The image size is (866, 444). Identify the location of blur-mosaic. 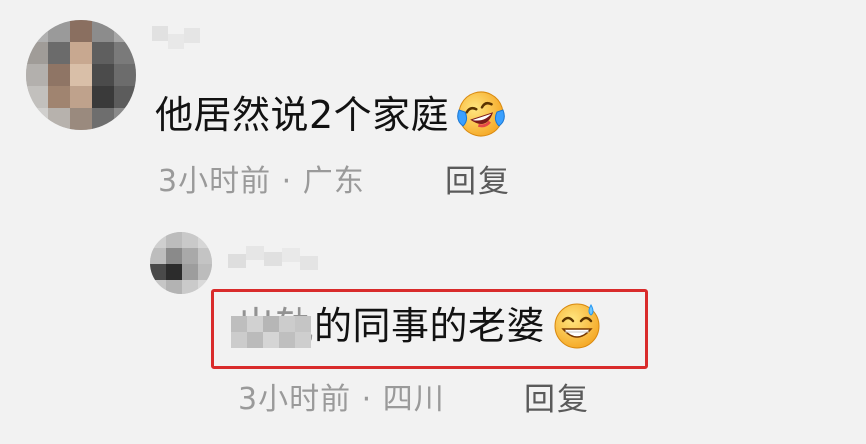
(277, 325).